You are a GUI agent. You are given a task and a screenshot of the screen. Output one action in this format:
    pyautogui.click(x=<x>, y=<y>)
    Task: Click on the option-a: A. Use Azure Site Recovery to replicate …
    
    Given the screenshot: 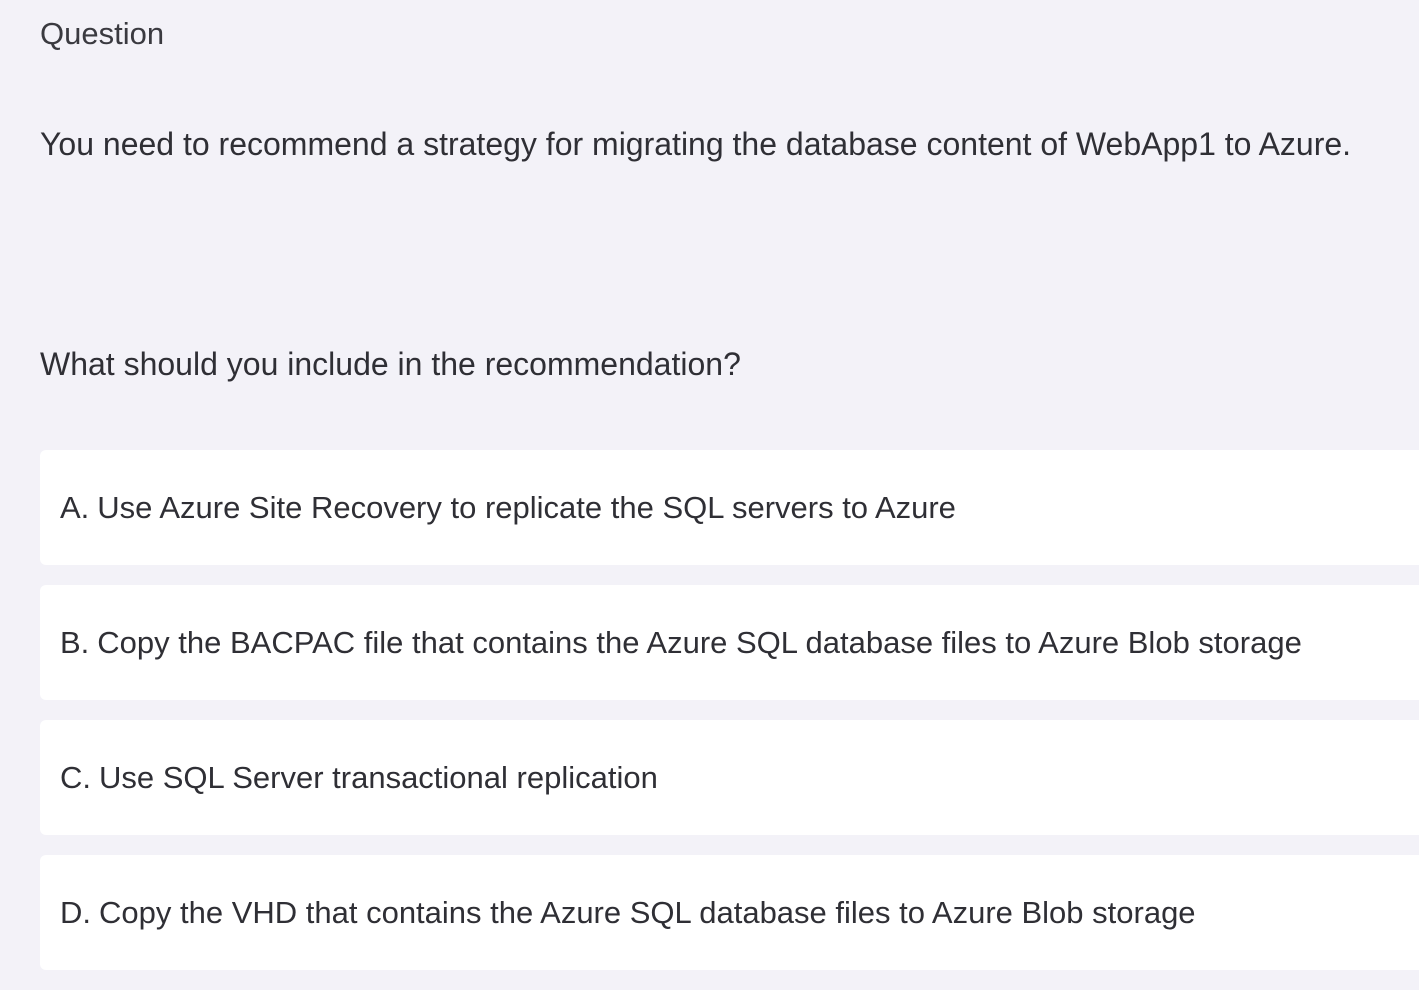 What is the action you would take?
    pyautogui.click(x=729, y=507)
    